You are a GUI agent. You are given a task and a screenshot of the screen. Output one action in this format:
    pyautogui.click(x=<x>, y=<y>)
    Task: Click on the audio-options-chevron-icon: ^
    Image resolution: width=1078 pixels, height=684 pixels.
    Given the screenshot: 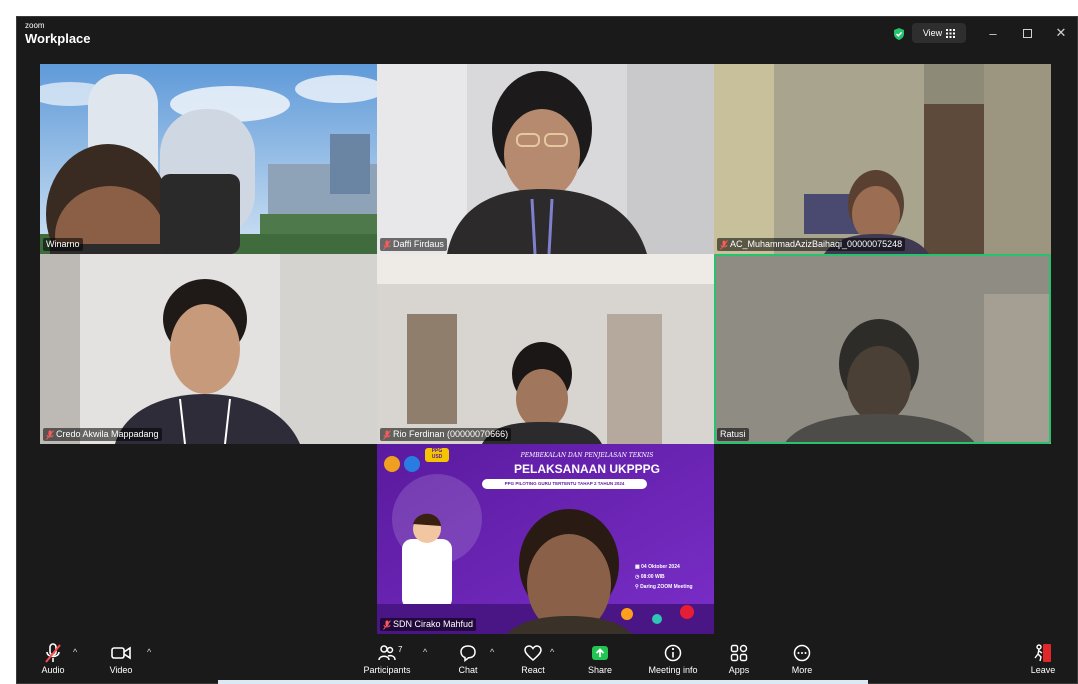 What is the action you would take?
    pyautogui.click(x=75, y=652)
    